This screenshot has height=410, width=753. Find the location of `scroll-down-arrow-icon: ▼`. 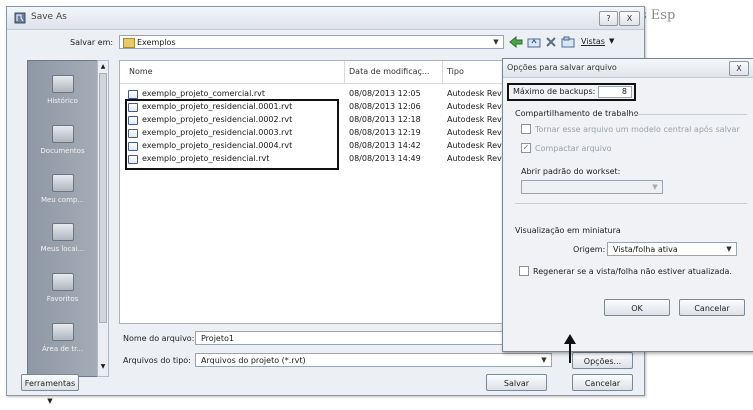

scroll-down-arrow-icon: ▼ is located at coordinates (103, 367).